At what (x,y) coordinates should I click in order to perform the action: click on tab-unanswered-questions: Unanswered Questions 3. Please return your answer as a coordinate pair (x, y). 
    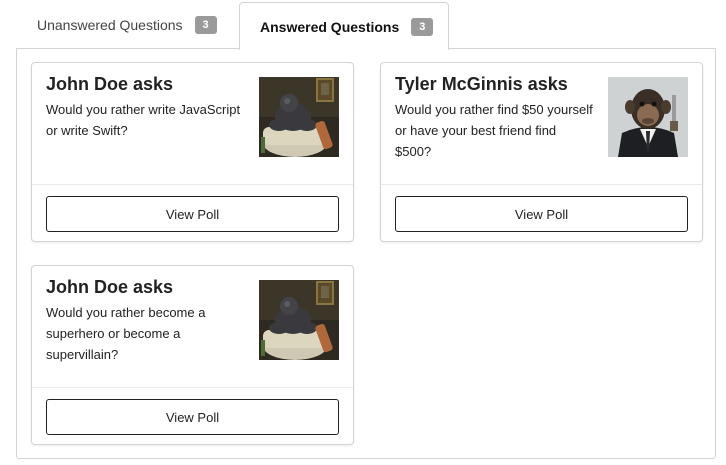
    Looking at the image, I should click on (129, 25).